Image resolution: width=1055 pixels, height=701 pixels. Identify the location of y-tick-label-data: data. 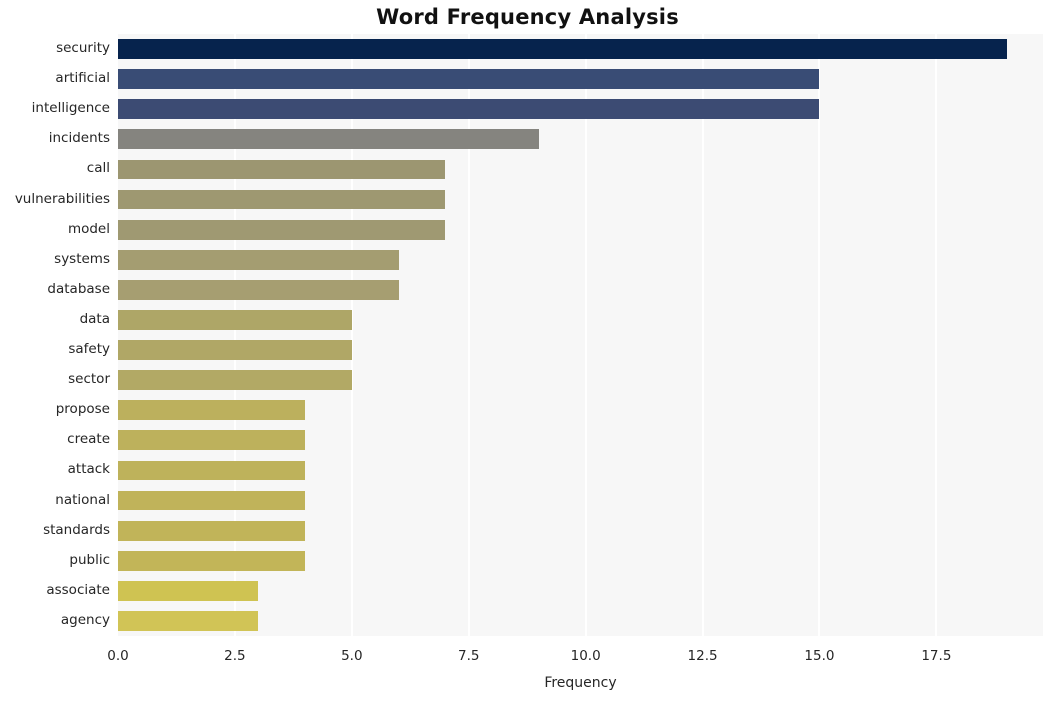
(94, 318).